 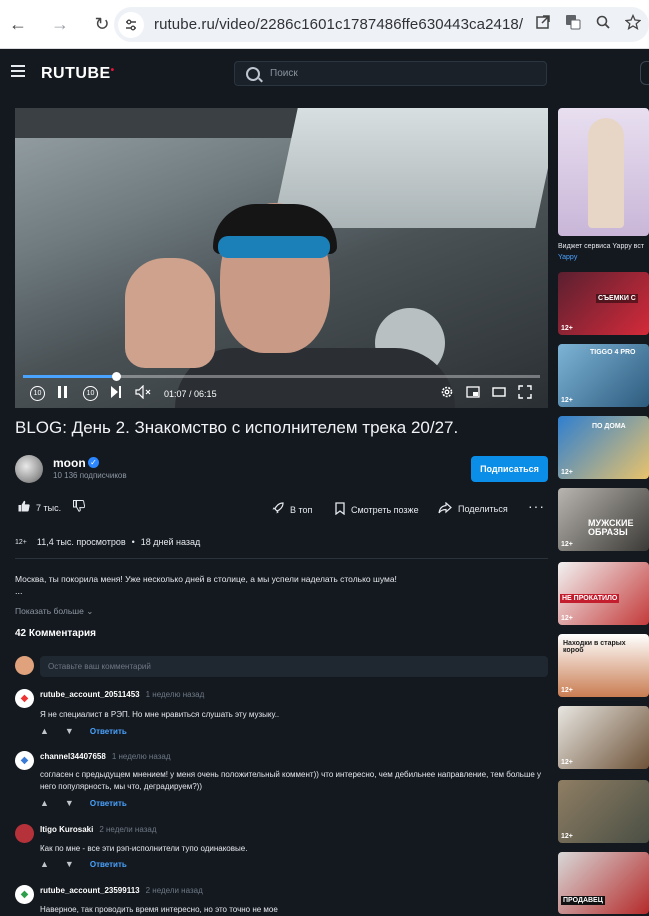 What do you see at coordinates (117, 376) in the screenshot?
I see `progress-knob` at bounding box center [117, 376].